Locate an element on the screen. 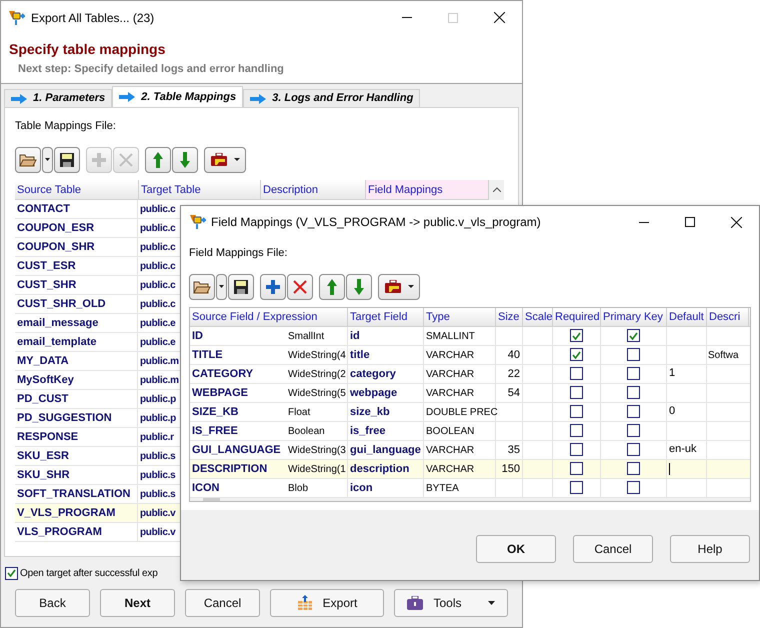 This screenshot has height=628, width=760. table-cell: category is located at coordinates (386, 373).